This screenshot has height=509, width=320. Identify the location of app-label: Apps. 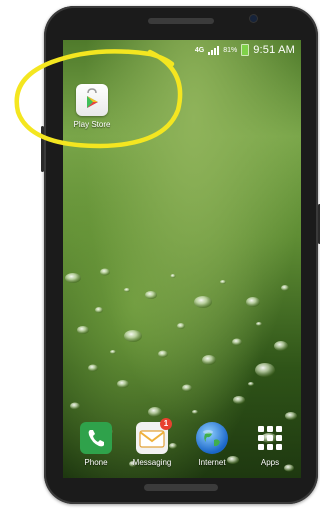
(270, 462).